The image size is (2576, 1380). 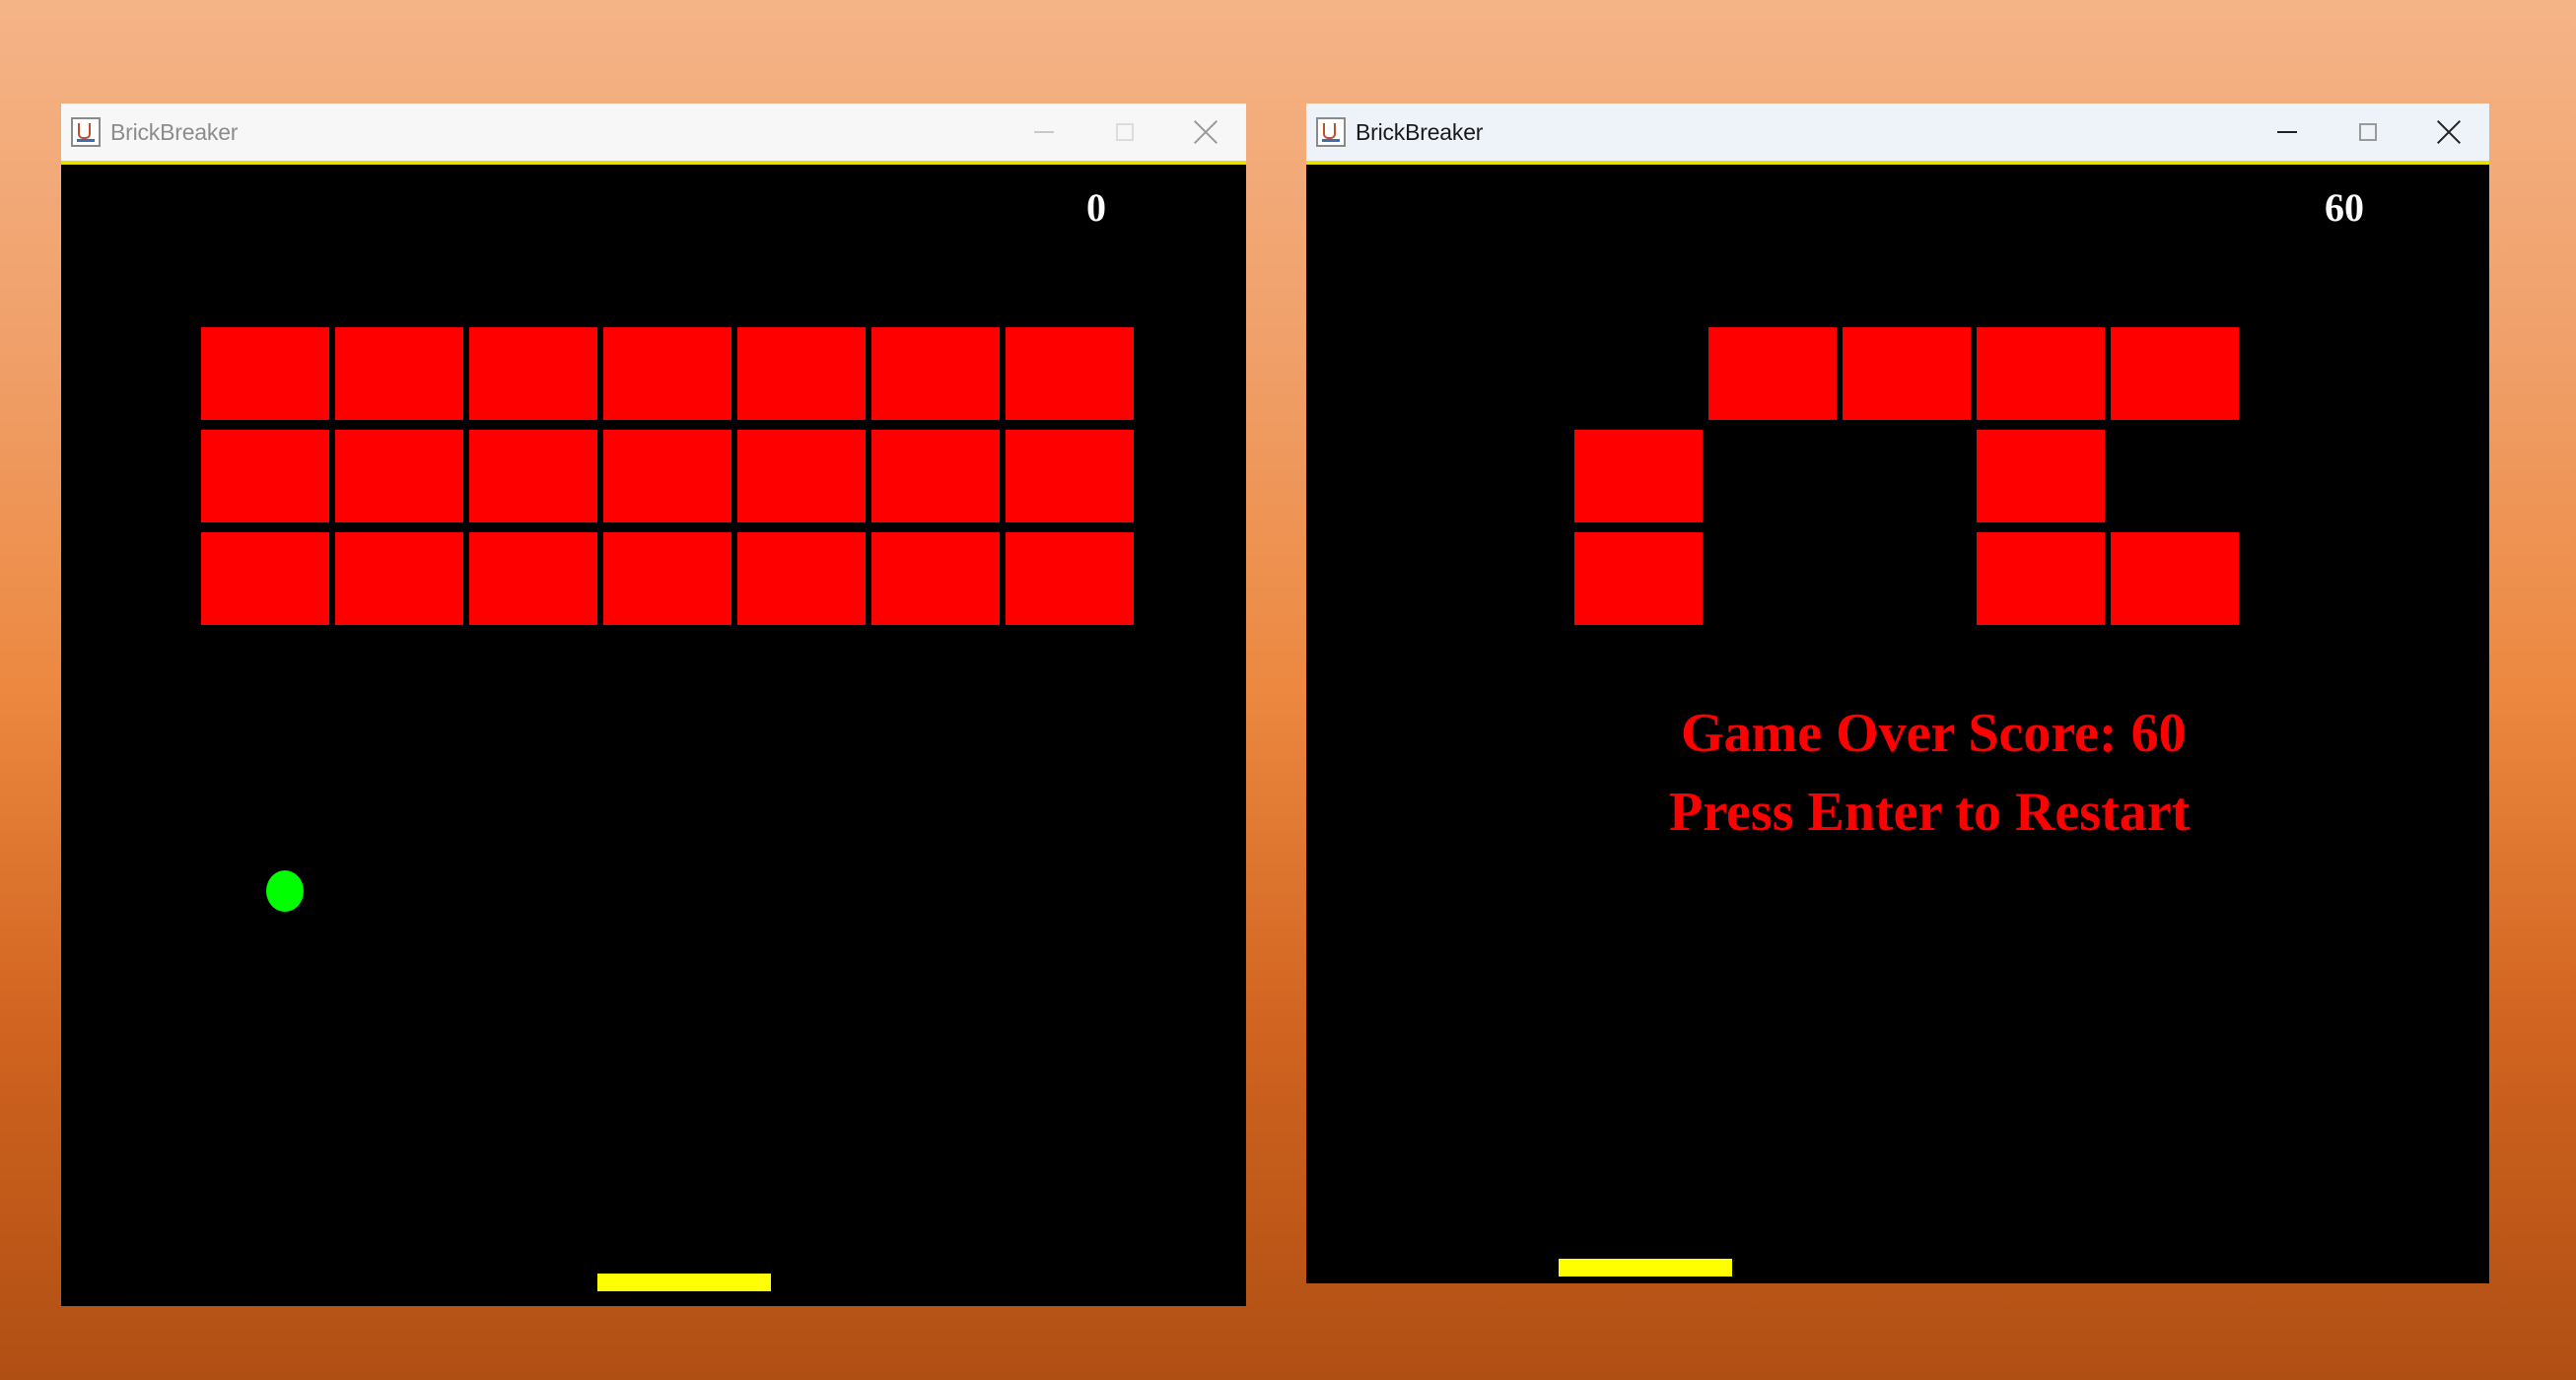 I want to click on ball, so click(x=285, y=891).